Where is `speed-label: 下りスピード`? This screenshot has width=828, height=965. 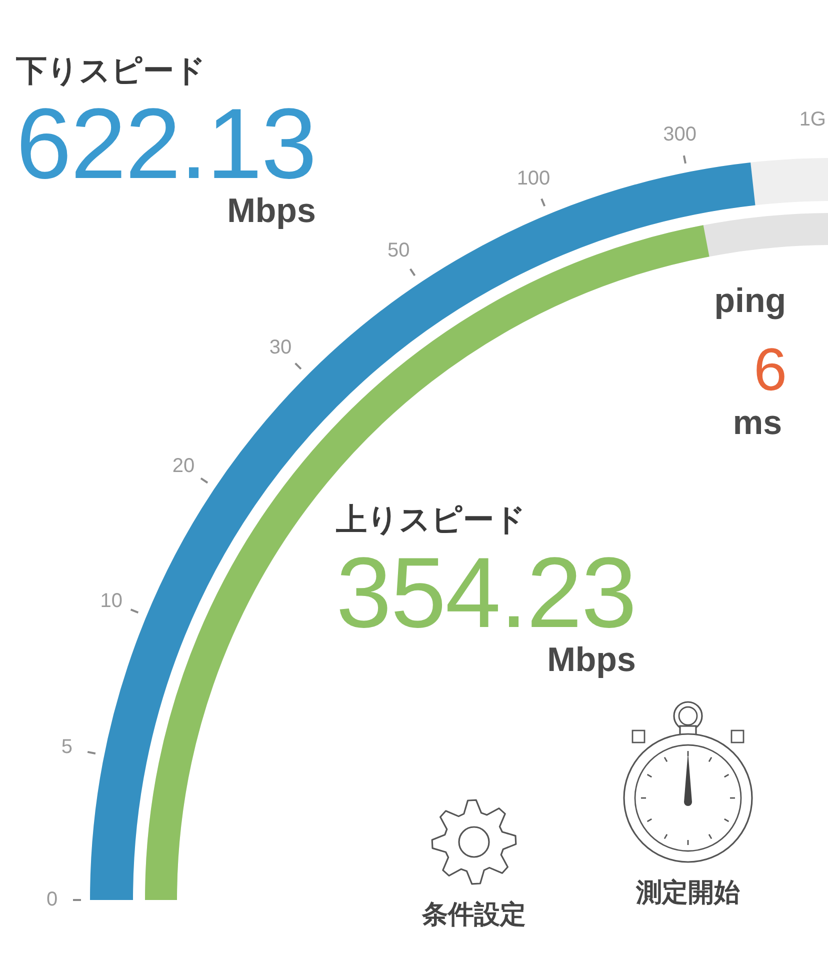 speed-label: 下りスピード is located at coordinates (111, 71).